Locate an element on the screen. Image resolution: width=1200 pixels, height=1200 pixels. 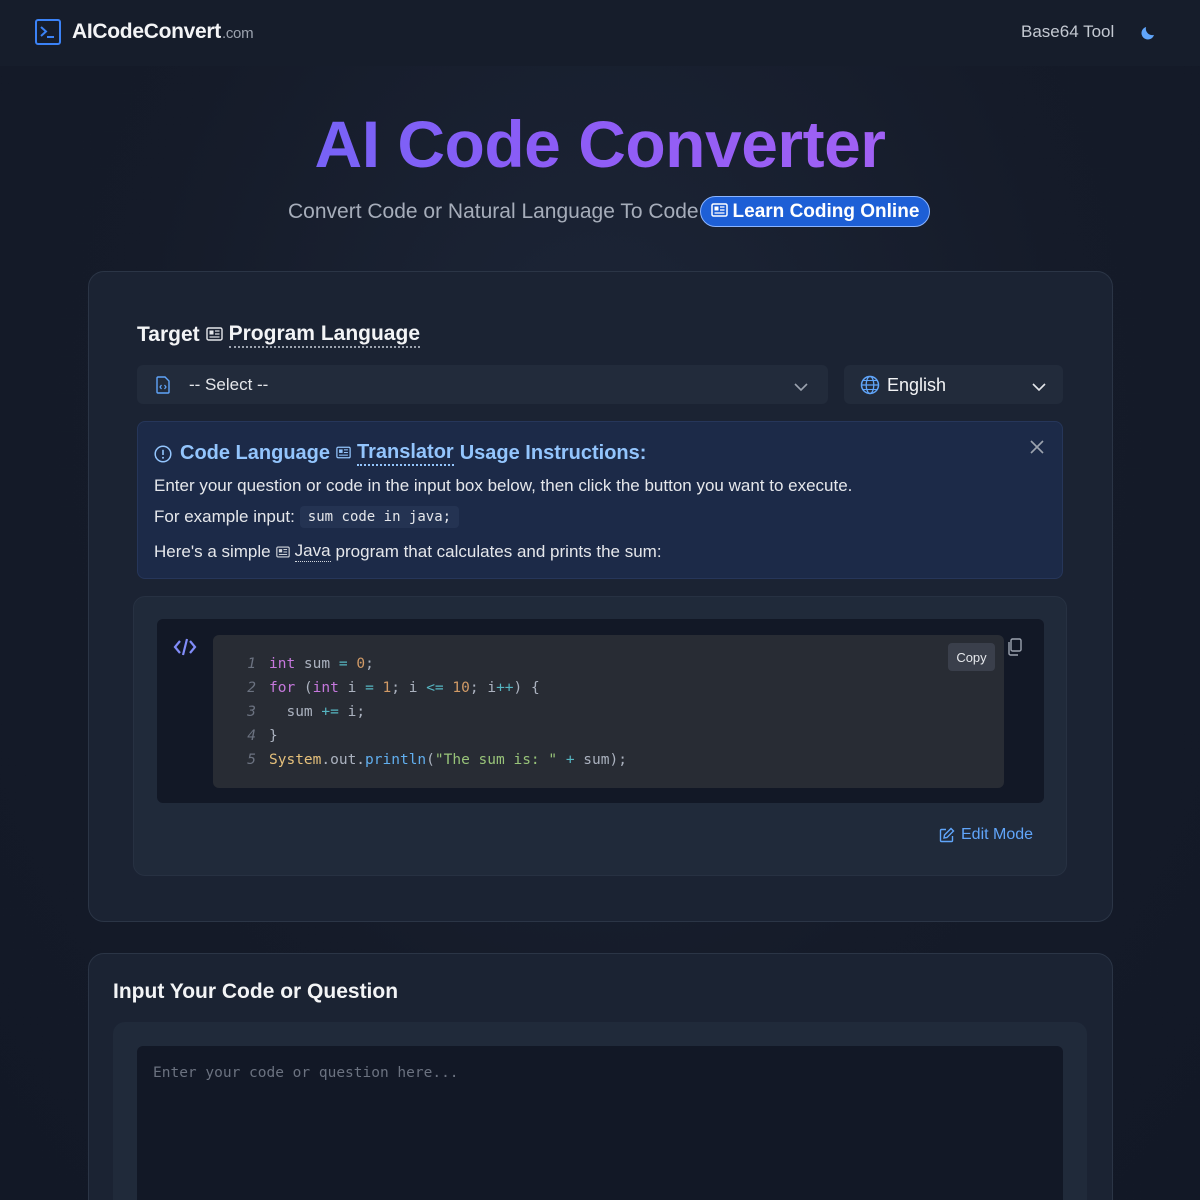
learn-coding-online-button: Learn Coding Online is located at coordinates (815, 211).